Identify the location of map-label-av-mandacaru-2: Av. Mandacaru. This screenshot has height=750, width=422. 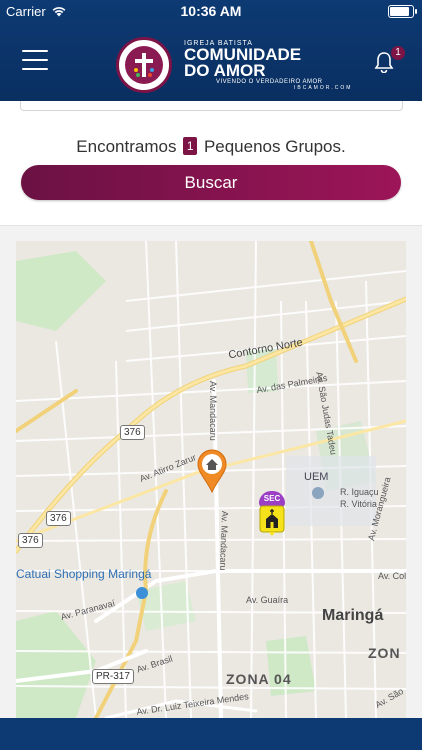
(223, 540).